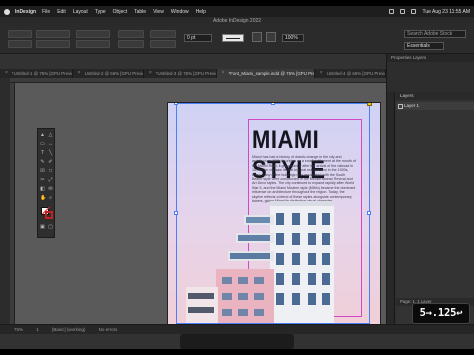 Image resolution: width=474 pixels, height=355 pixels. Describe the element at coordinates (257, 37) in the screenshot. I see `fill-frame-icon` at that location.